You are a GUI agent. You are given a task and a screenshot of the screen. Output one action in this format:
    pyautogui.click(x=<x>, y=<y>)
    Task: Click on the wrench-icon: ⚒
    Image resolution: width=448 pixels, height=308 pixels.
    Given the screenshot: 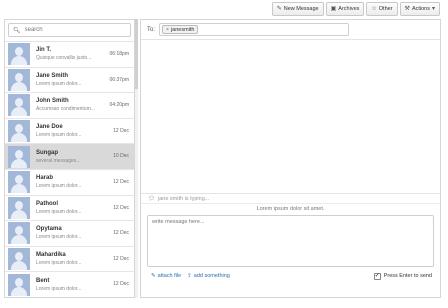 What is the action you would take?
    pyautogui.click(x=407, y=9)
    